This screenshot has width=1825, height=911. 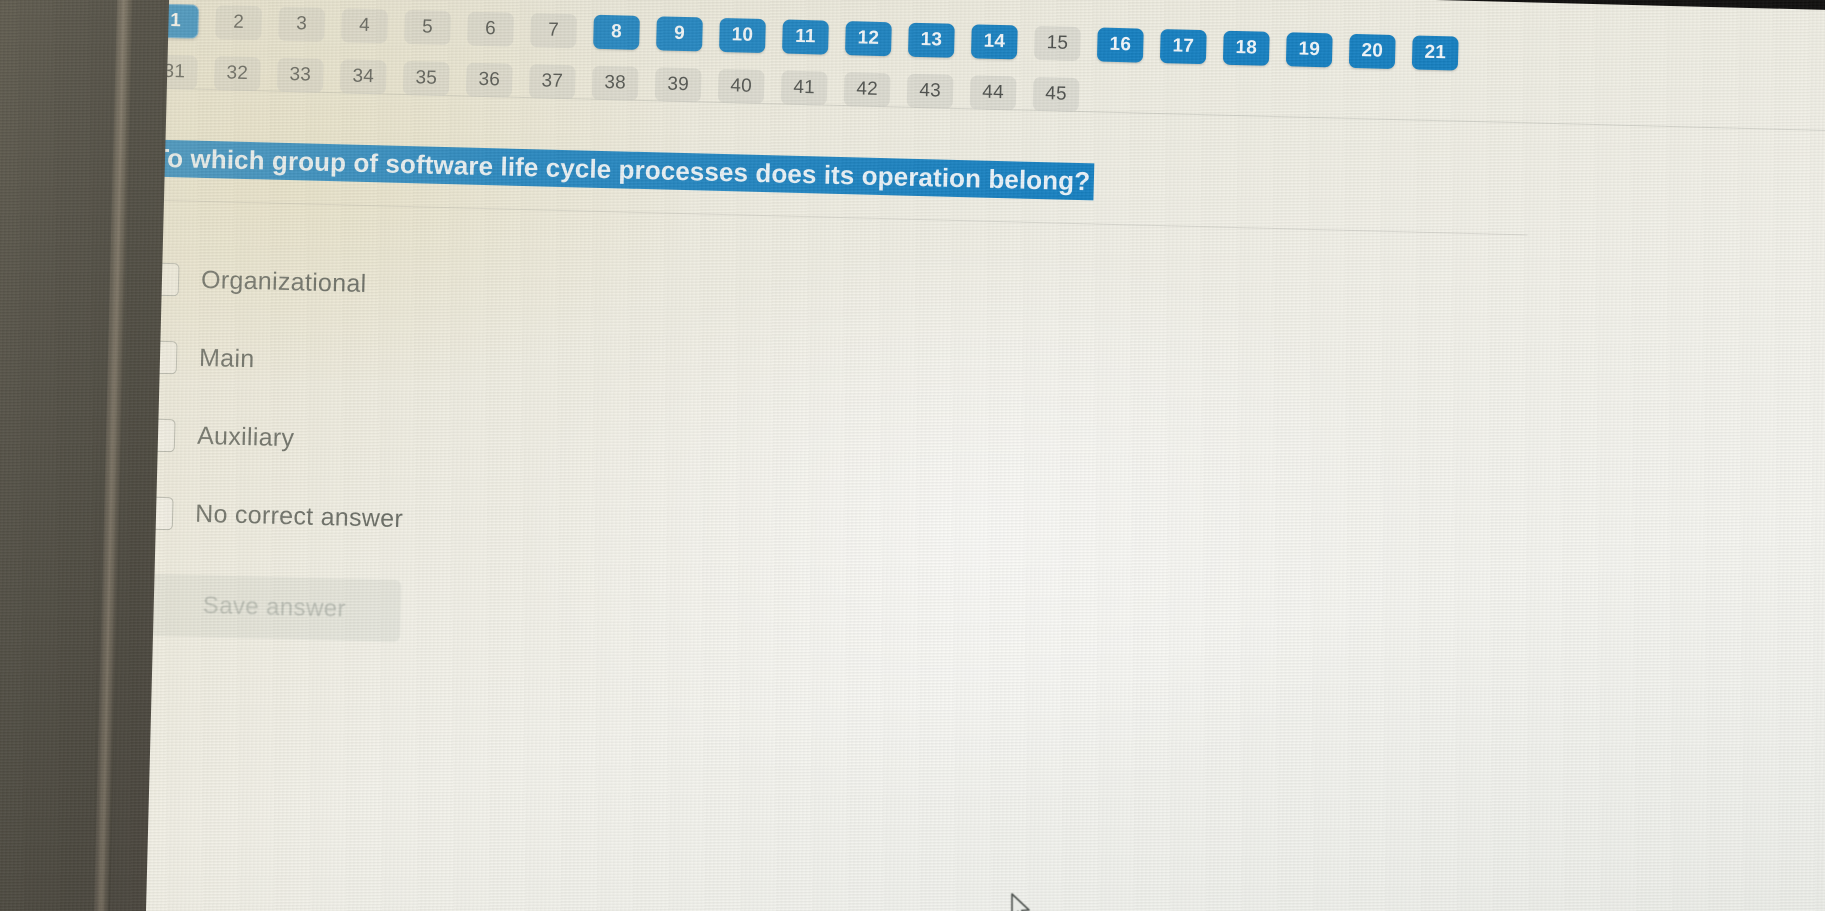 I want to click on question-nav-button-35: 35, so click(x=426, y=78).